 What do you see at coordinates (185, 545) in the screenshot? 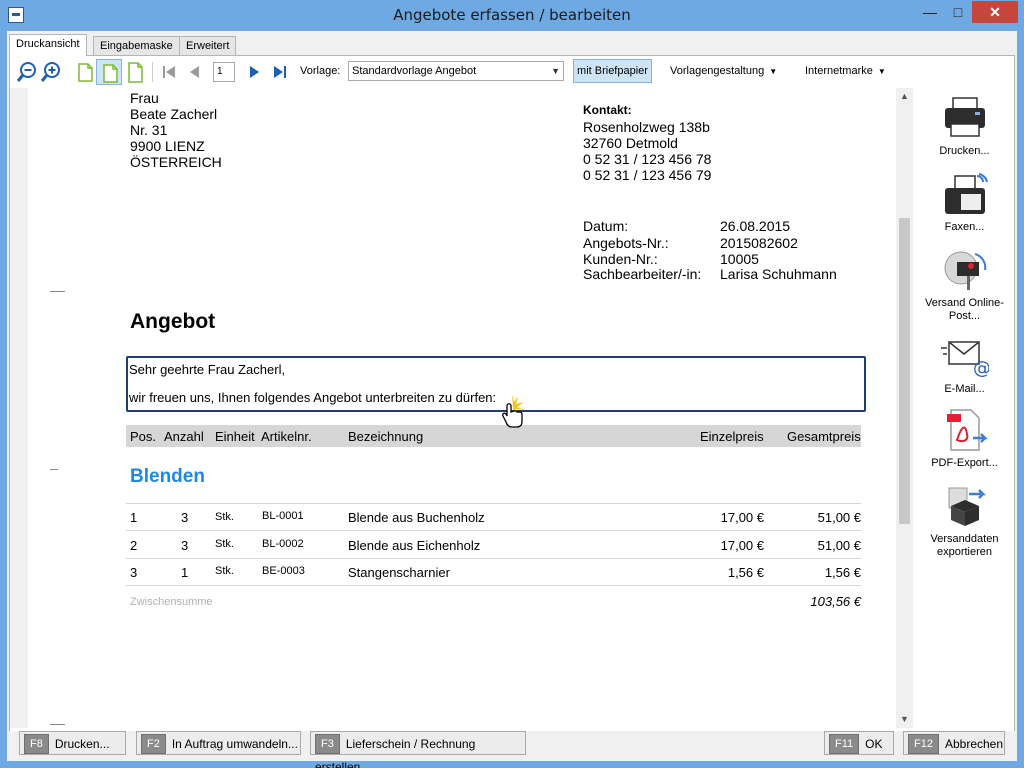
I see `cell-anzahl: 3` at bounding box center [185, 545].